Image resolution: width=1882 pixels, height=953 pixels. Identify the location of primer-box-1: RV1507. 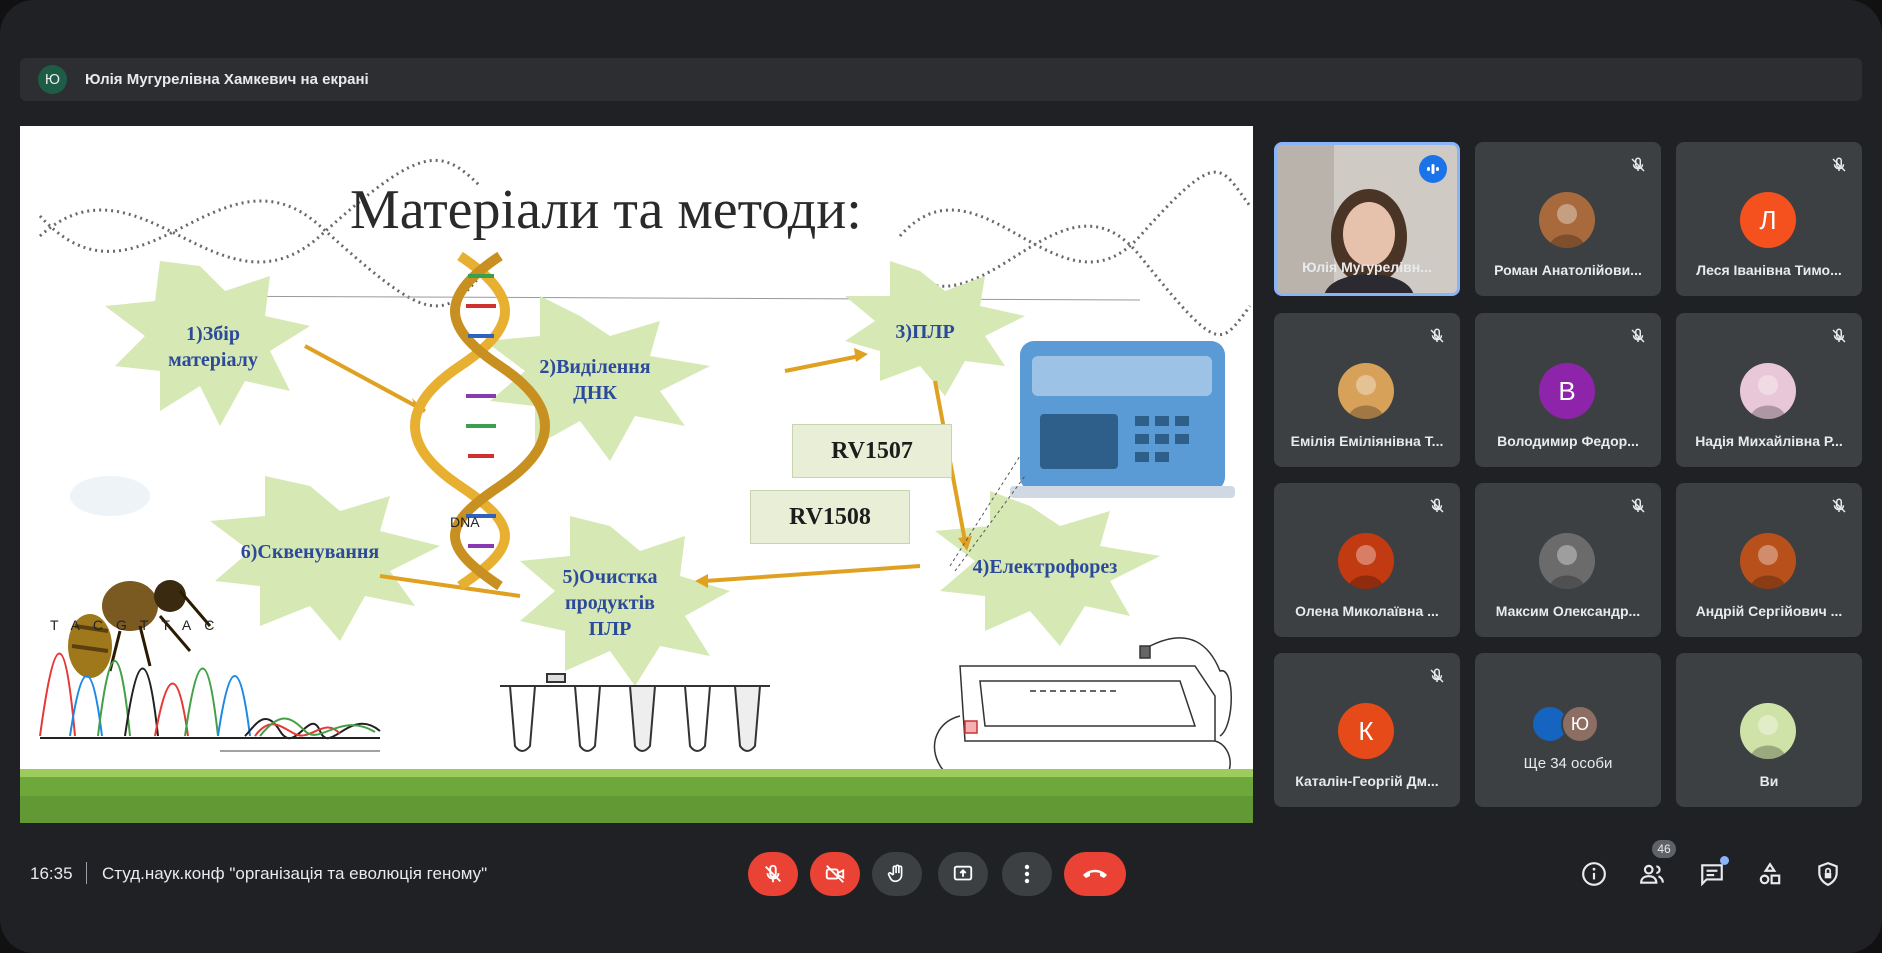
(872, 451).